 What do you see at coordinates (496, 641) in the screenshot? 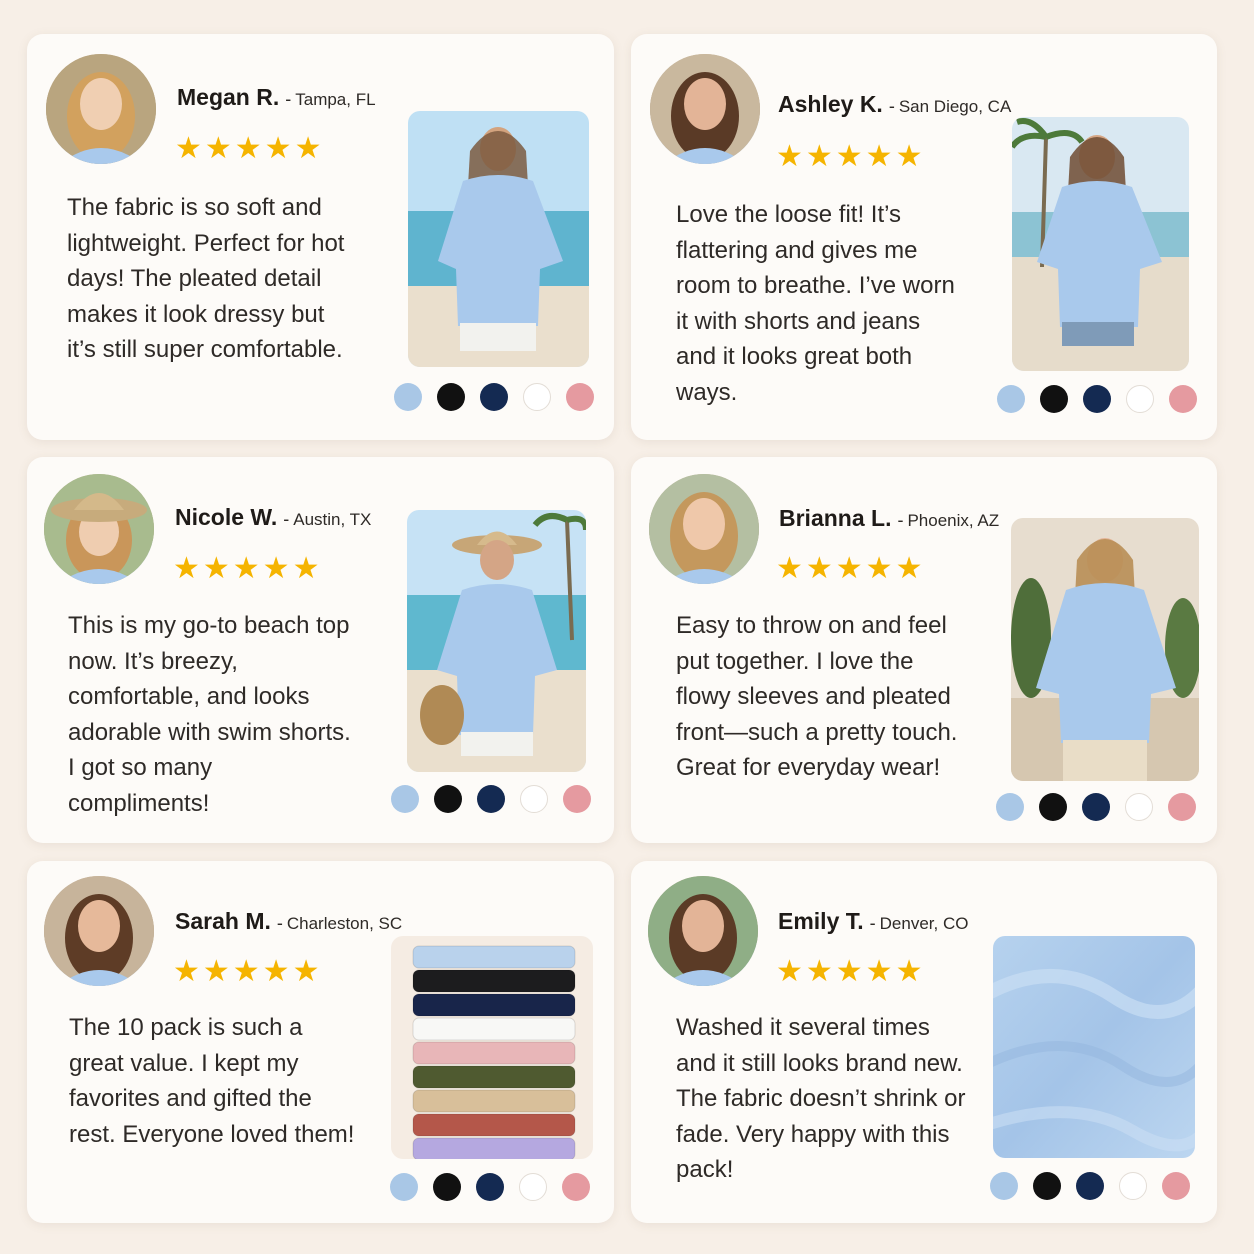
I see `model-hat-beach-photo` at bounding box center [496, 641].